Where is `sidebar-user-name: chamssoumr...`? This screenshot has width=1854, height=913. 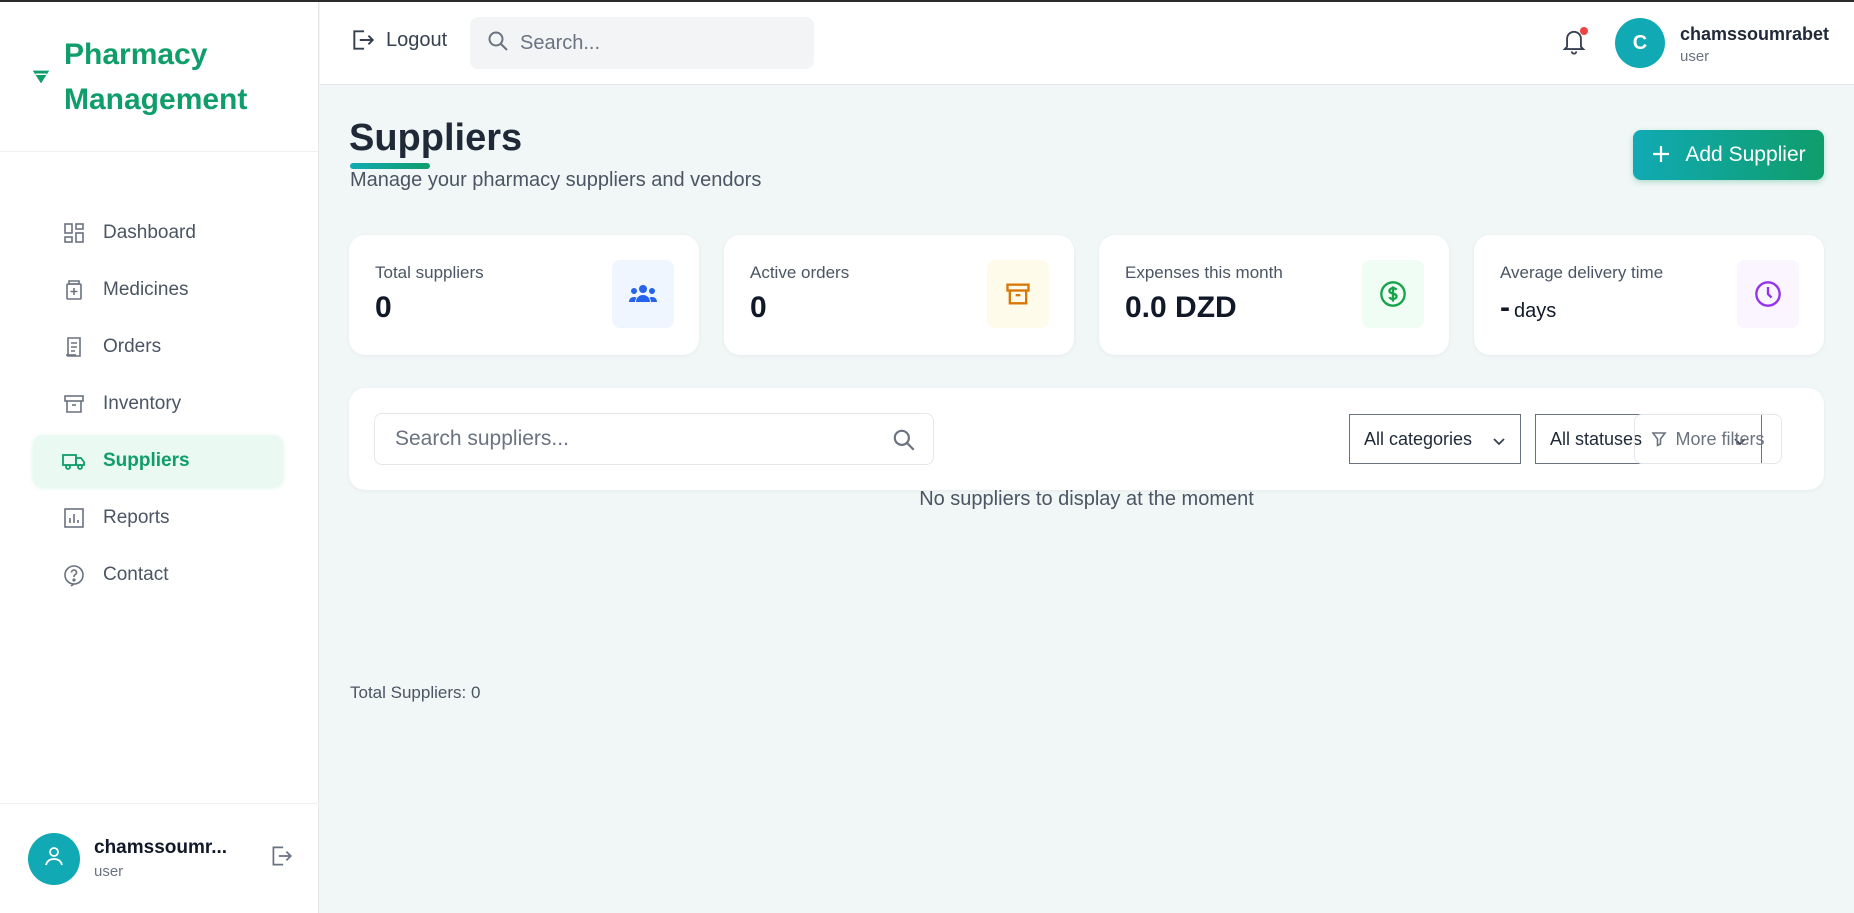 sidebar-user-name: chamssoumr... is located at coordinates (161, 847).